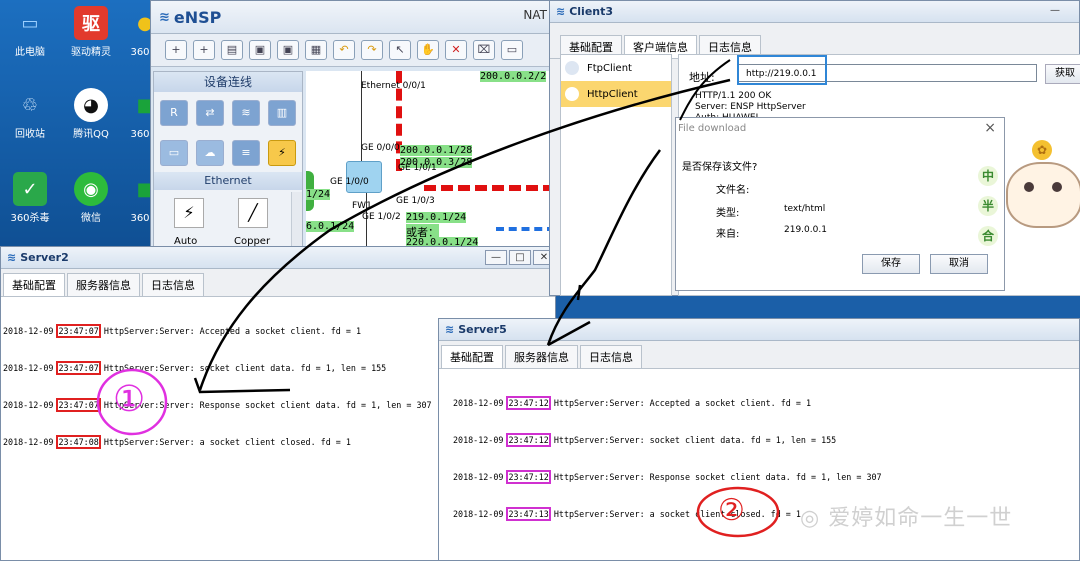  What do you see at coordinates (330, 226) in the screenshot?
I see `topo-label: 6.0.1/24` at bounding box center [330, 226].